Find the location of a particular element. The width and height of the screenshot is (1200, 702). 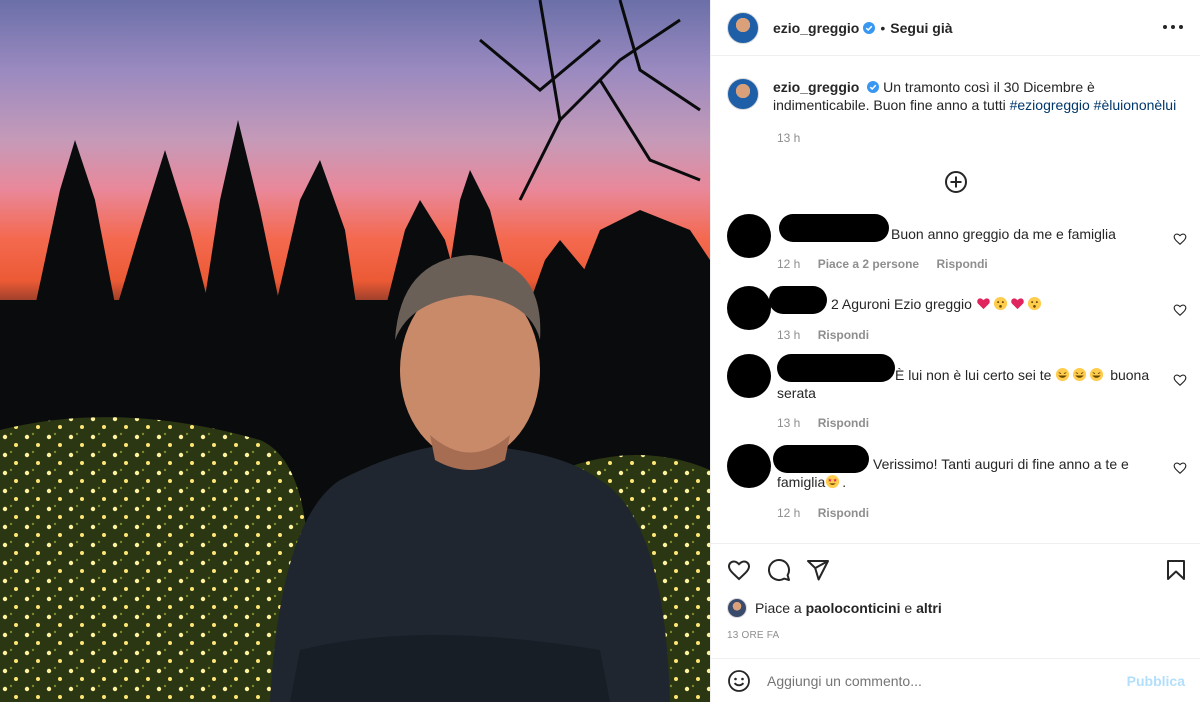

comment-text: Buon anno greggio da me e famiglia is located at coordinates (1003, 234).